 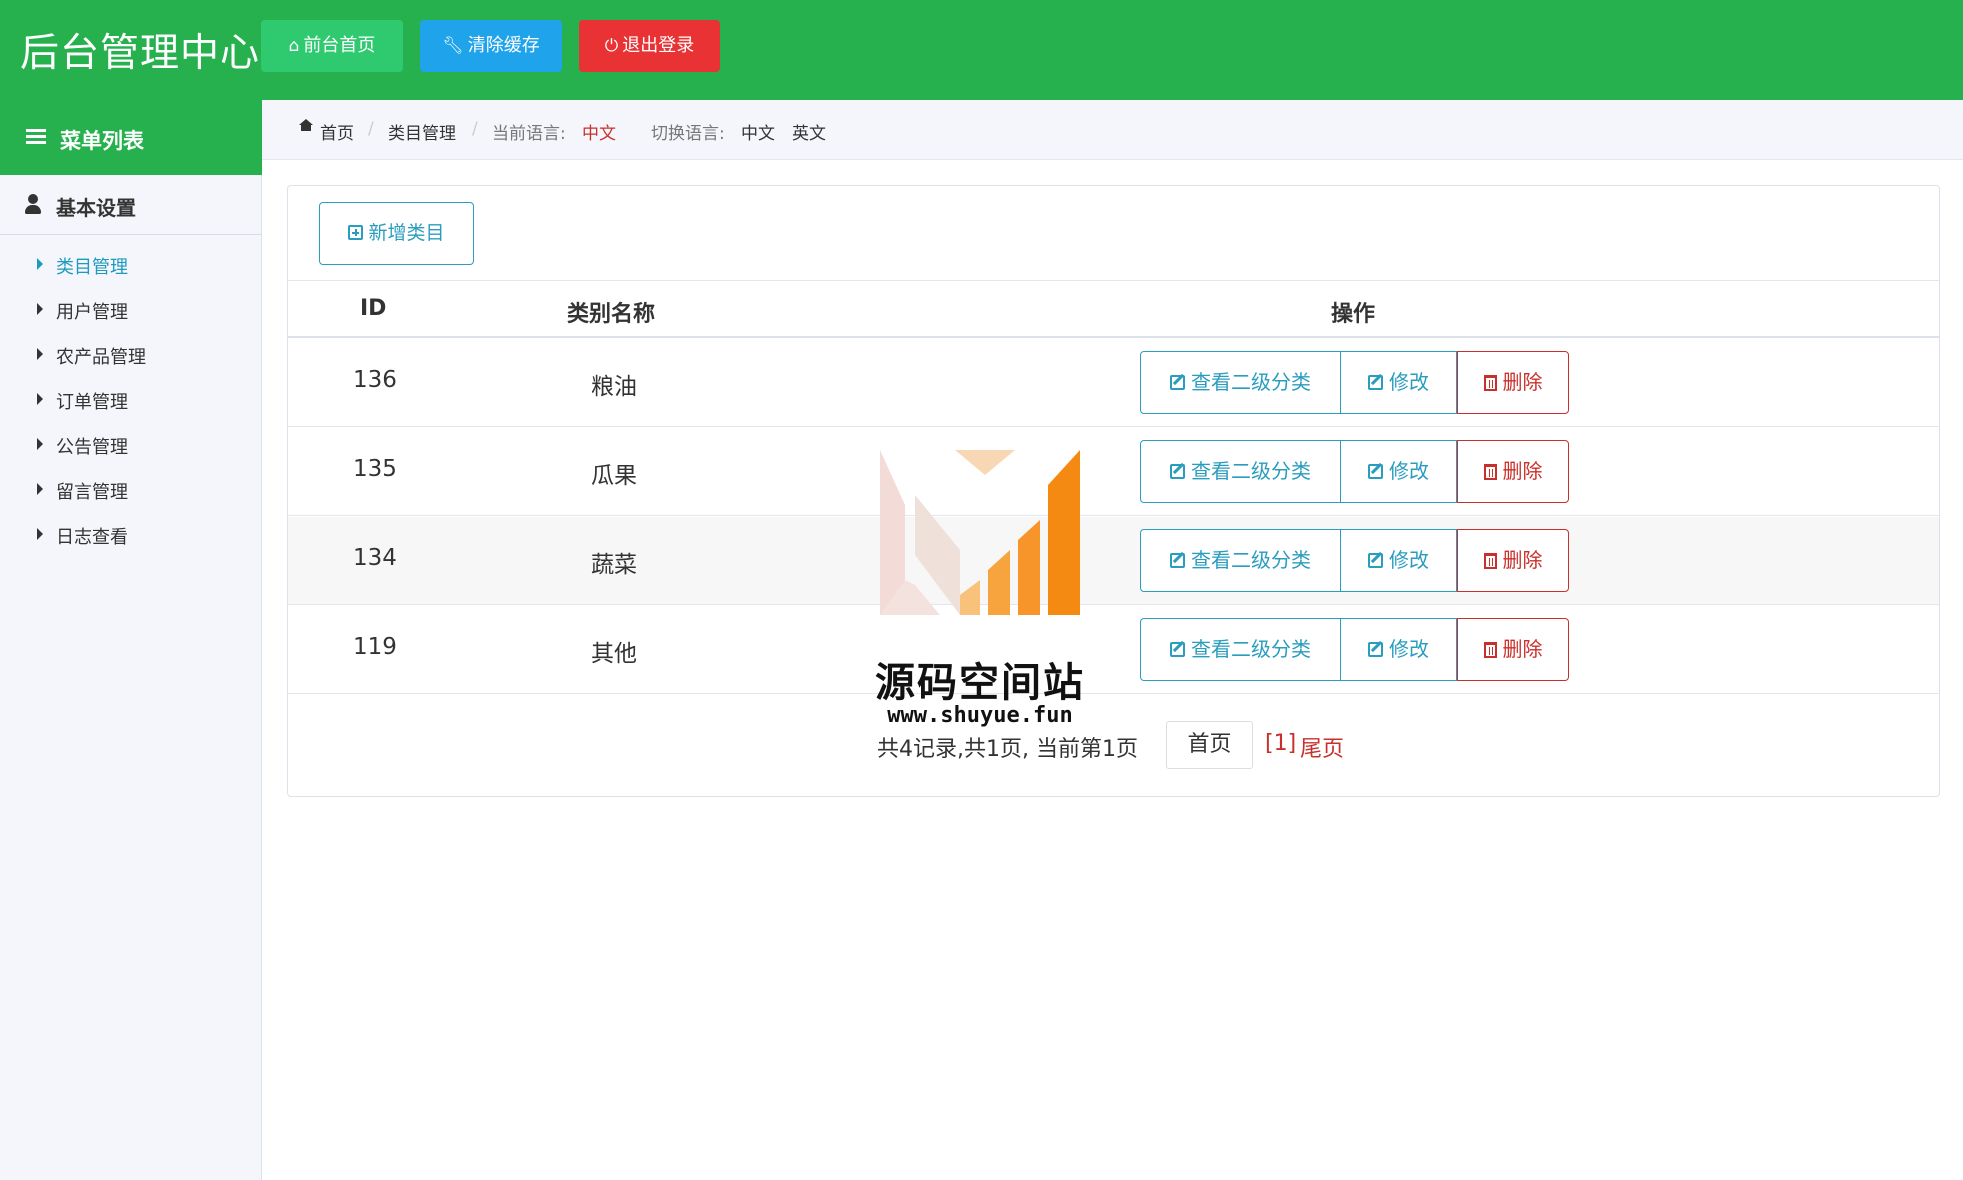 What do you see at coordinates (1113, 383) in the screenshot?
I see `table-row: 136 粮油 查看二级分类 修改 删除` at bounding box center [1113, 383].